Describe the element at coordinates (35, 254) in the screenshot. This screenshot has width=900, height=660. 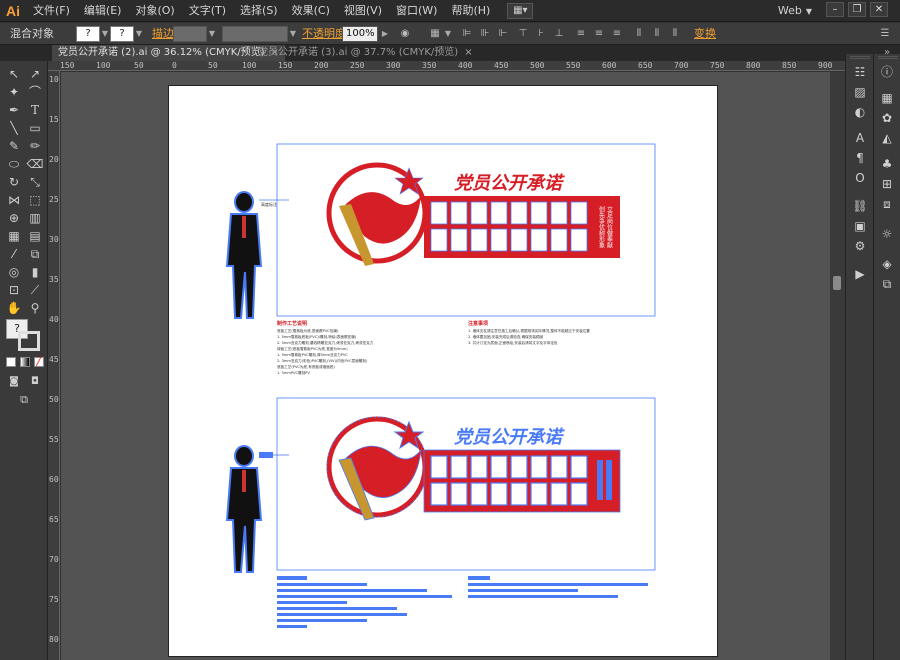
I see `blend-tool-icon: ⧉` at that location.